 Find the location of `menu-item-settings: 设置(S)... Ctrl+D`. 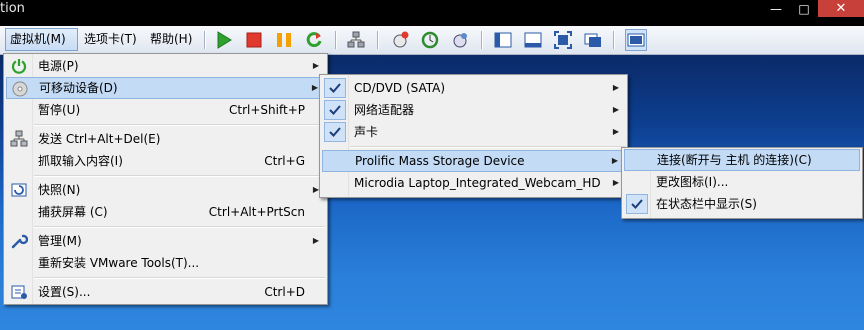

menu-item-settings: 设置(S)... Ctrl+D is located at coordinates (165, 292).